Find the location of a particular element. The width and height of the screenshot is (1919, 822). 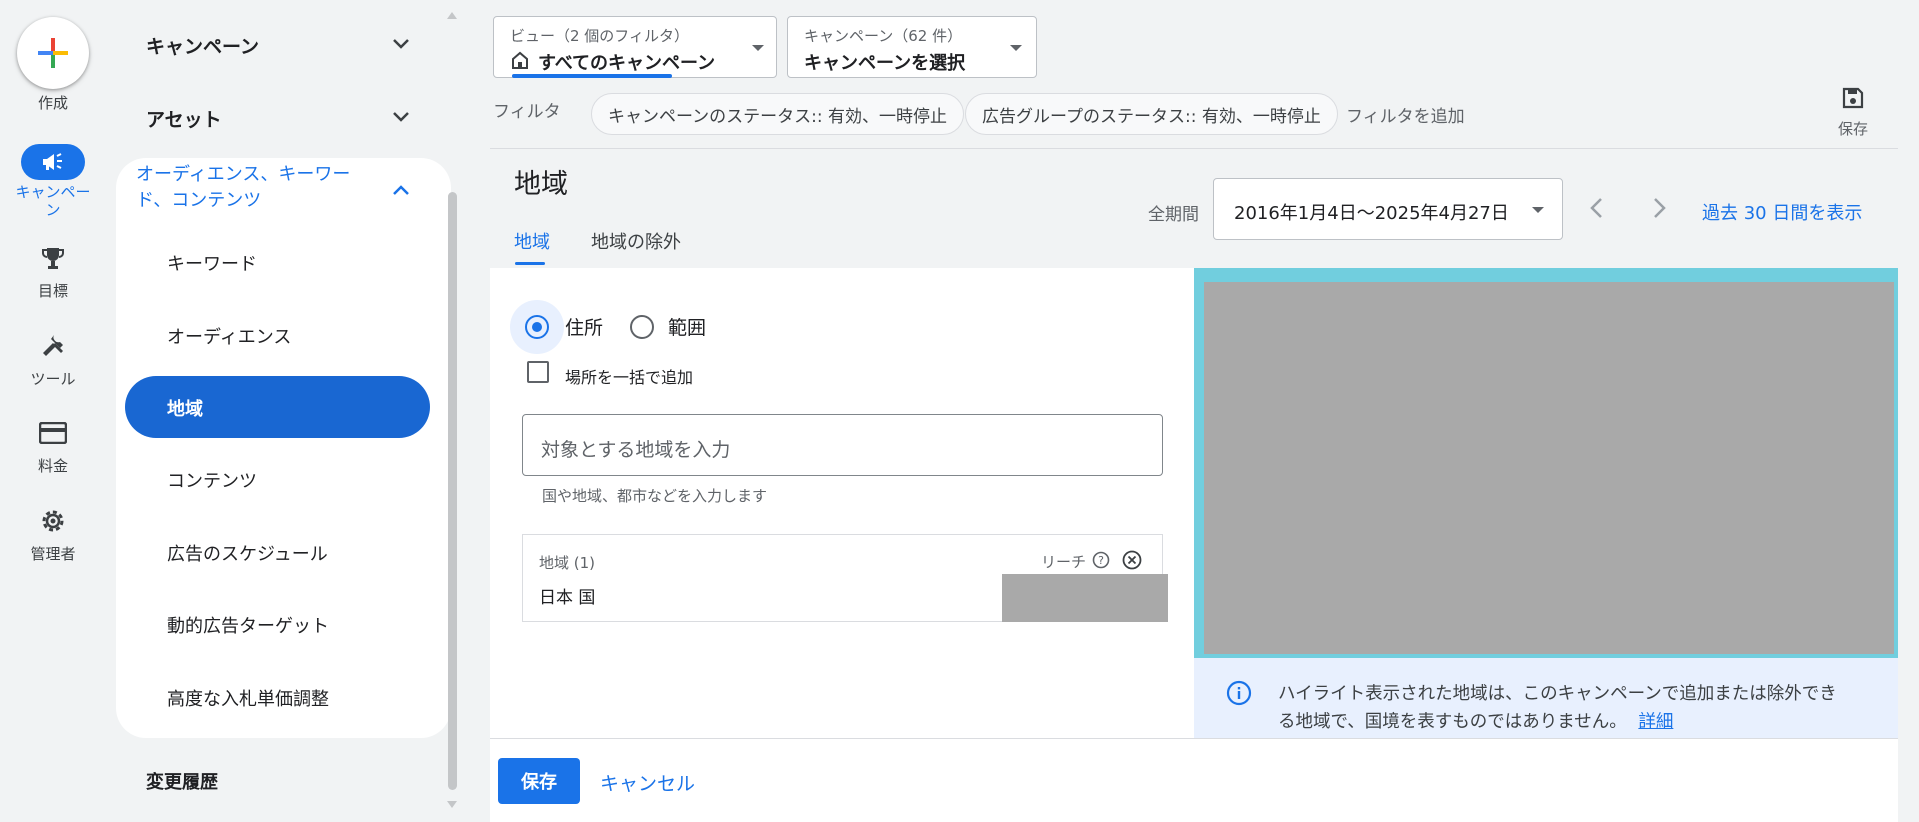

nav-item-change-history: 変更履歴 is located at coordinates (182, 781).